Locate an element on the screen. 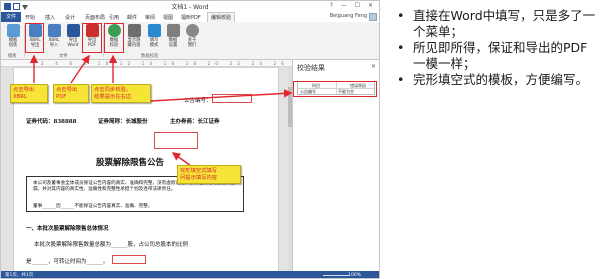 The image size is (600, 279). paragraph-line-1: 本批次股票解除限售数量总额为______股，占公司总股本的比例 is located at coordinates (111, 245).